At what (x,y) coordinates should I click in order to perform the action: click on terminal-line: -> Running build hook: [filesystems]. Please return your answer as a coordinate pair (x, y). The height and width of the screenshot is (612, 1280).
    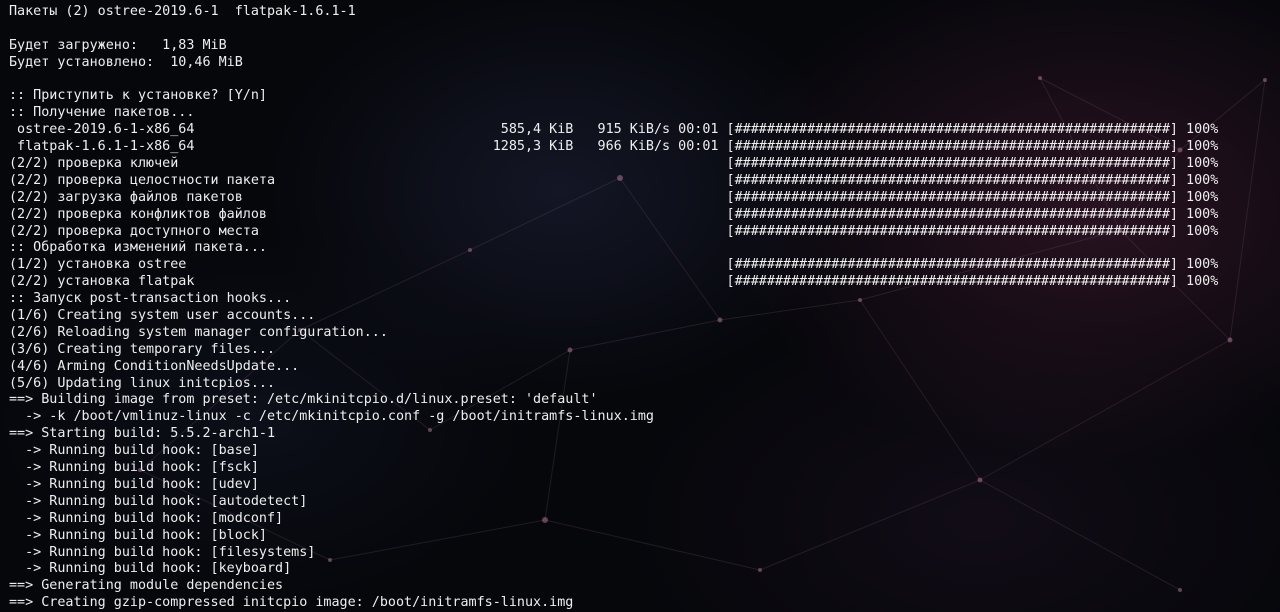
    Looking at the image, I should click on (162, 552).